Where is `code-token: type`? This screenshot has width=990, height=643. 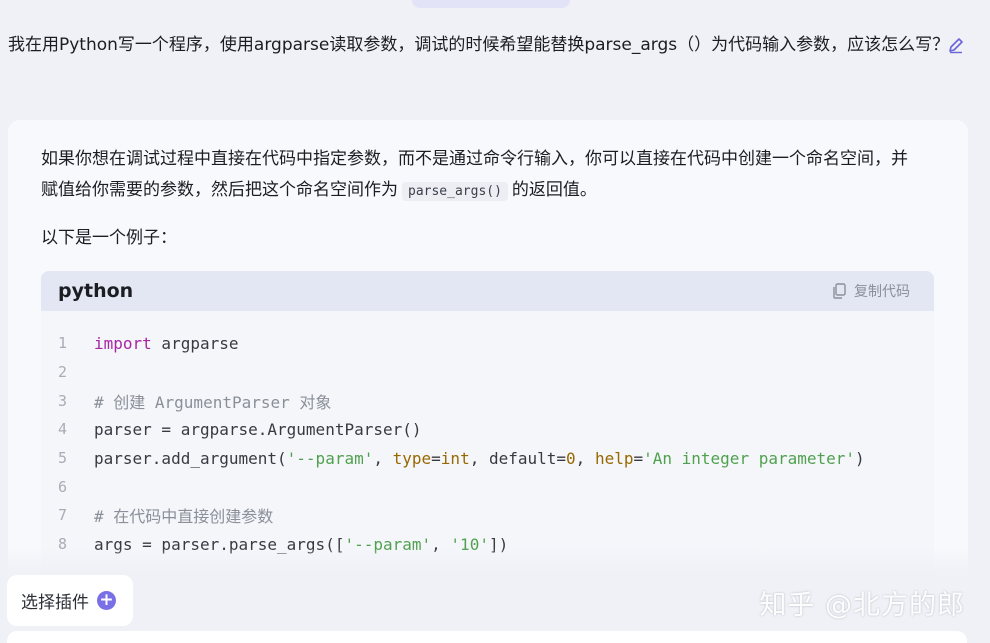
code-token: type is located at coordinates (412, 458).